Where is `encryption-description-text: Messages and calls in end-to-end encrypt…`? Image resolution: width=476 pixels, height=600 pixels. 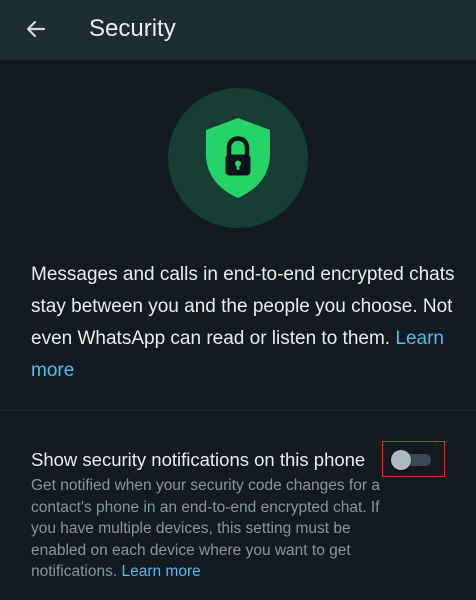 encryption-description-text: Messages and calls in end-to-end encrypt… is located at coordinates (243, 306).